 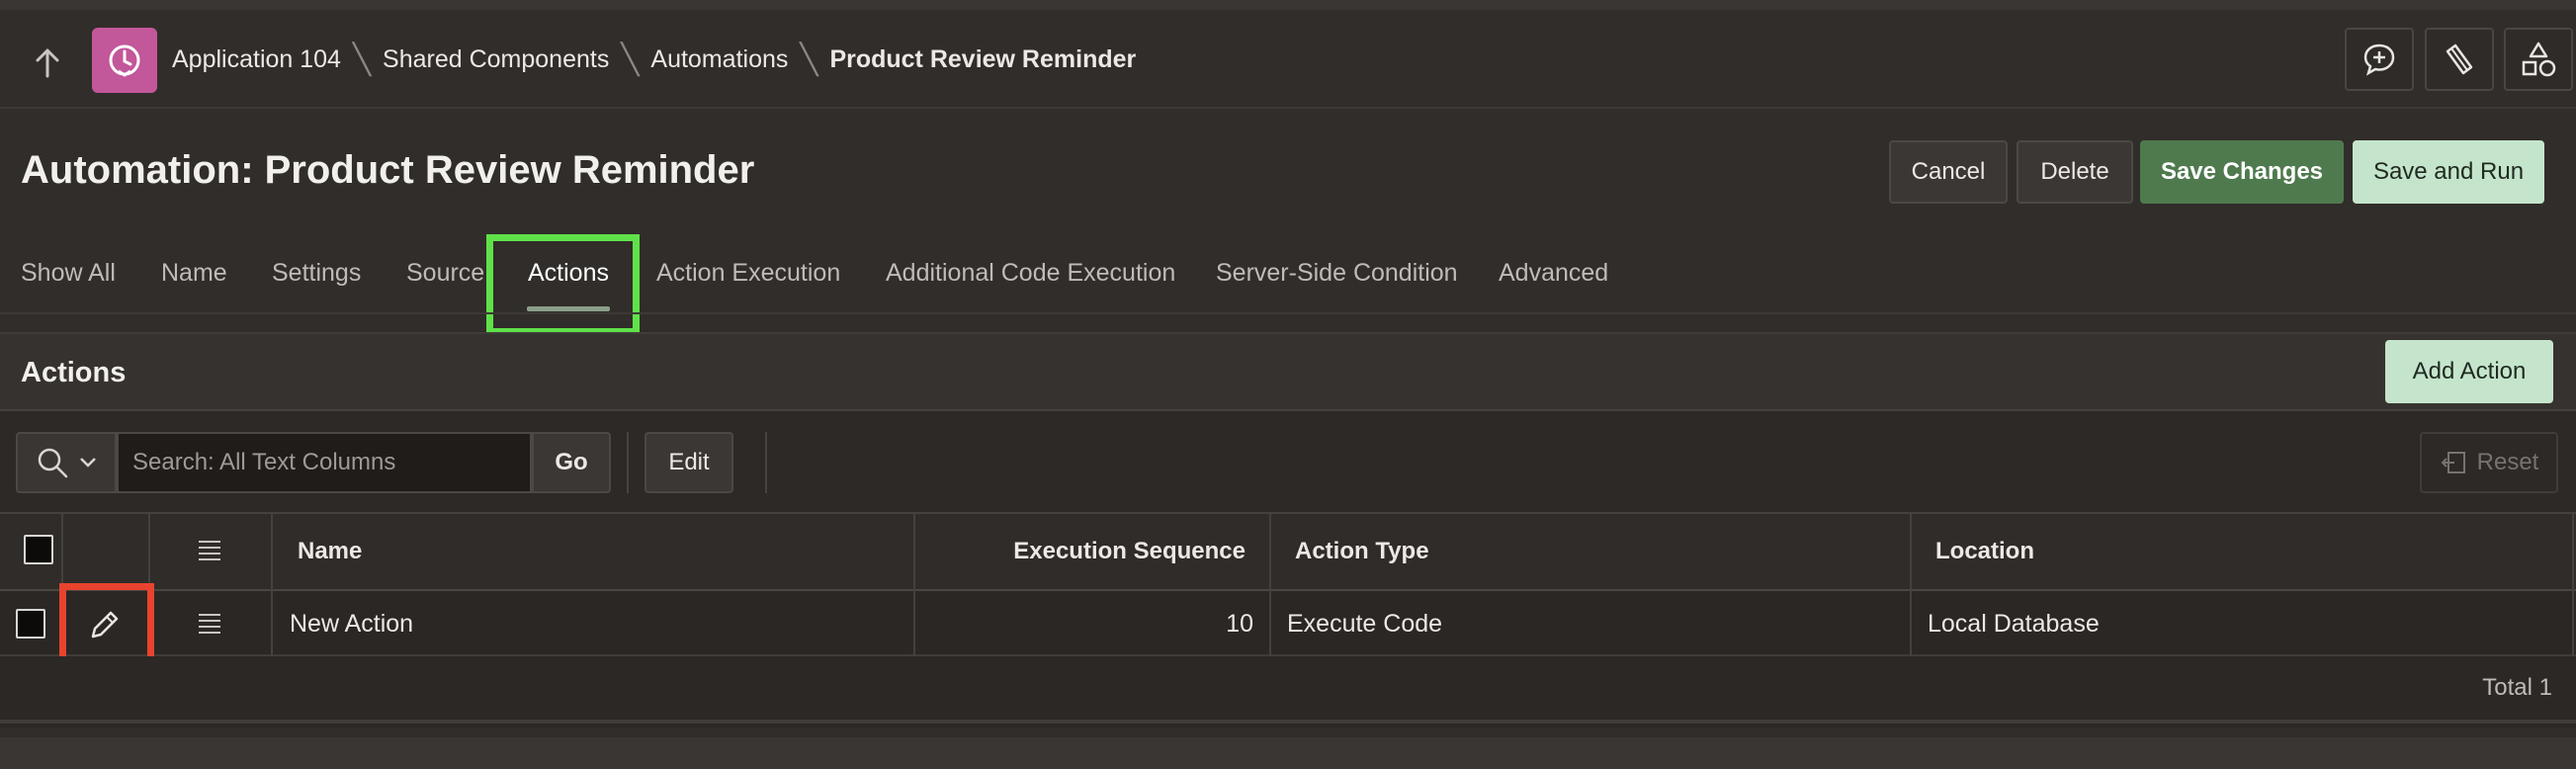 I want to click on broom-icon, so click(x=2459, y=59).